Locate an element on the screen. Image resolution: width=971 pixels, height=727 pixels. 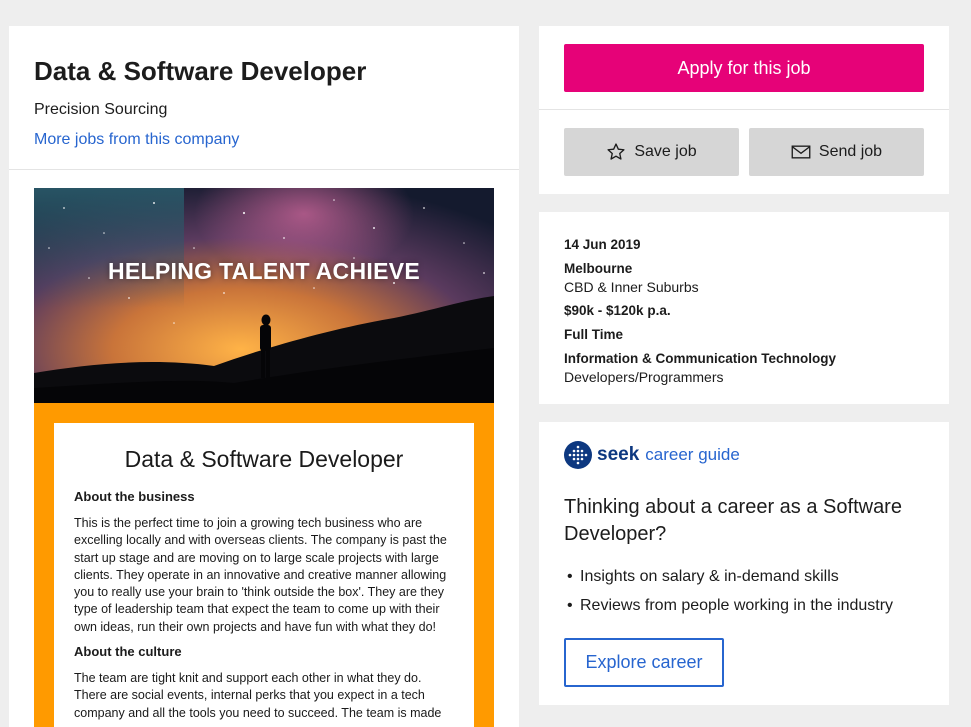
explore-career-button: Explore career is located at coordinates (644, 662).